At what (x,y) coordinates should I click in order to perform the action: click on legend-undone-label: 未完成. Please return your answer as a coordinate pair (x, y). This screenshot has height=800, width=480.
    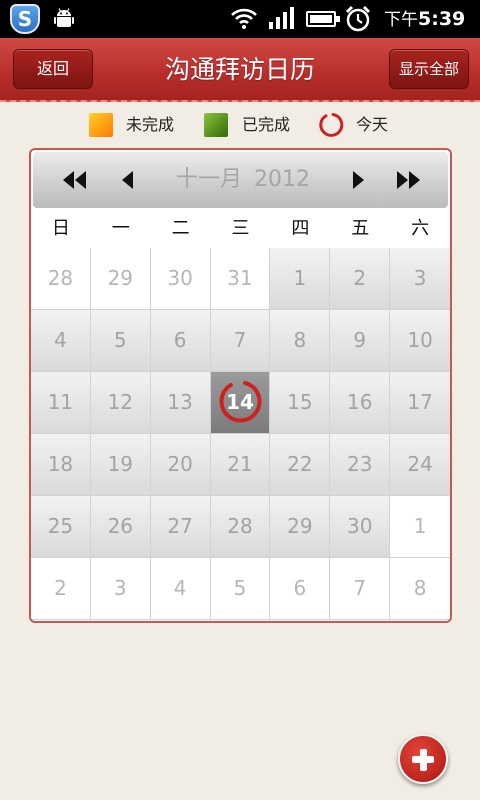
    Looking at the image, I should click on (150, 124).